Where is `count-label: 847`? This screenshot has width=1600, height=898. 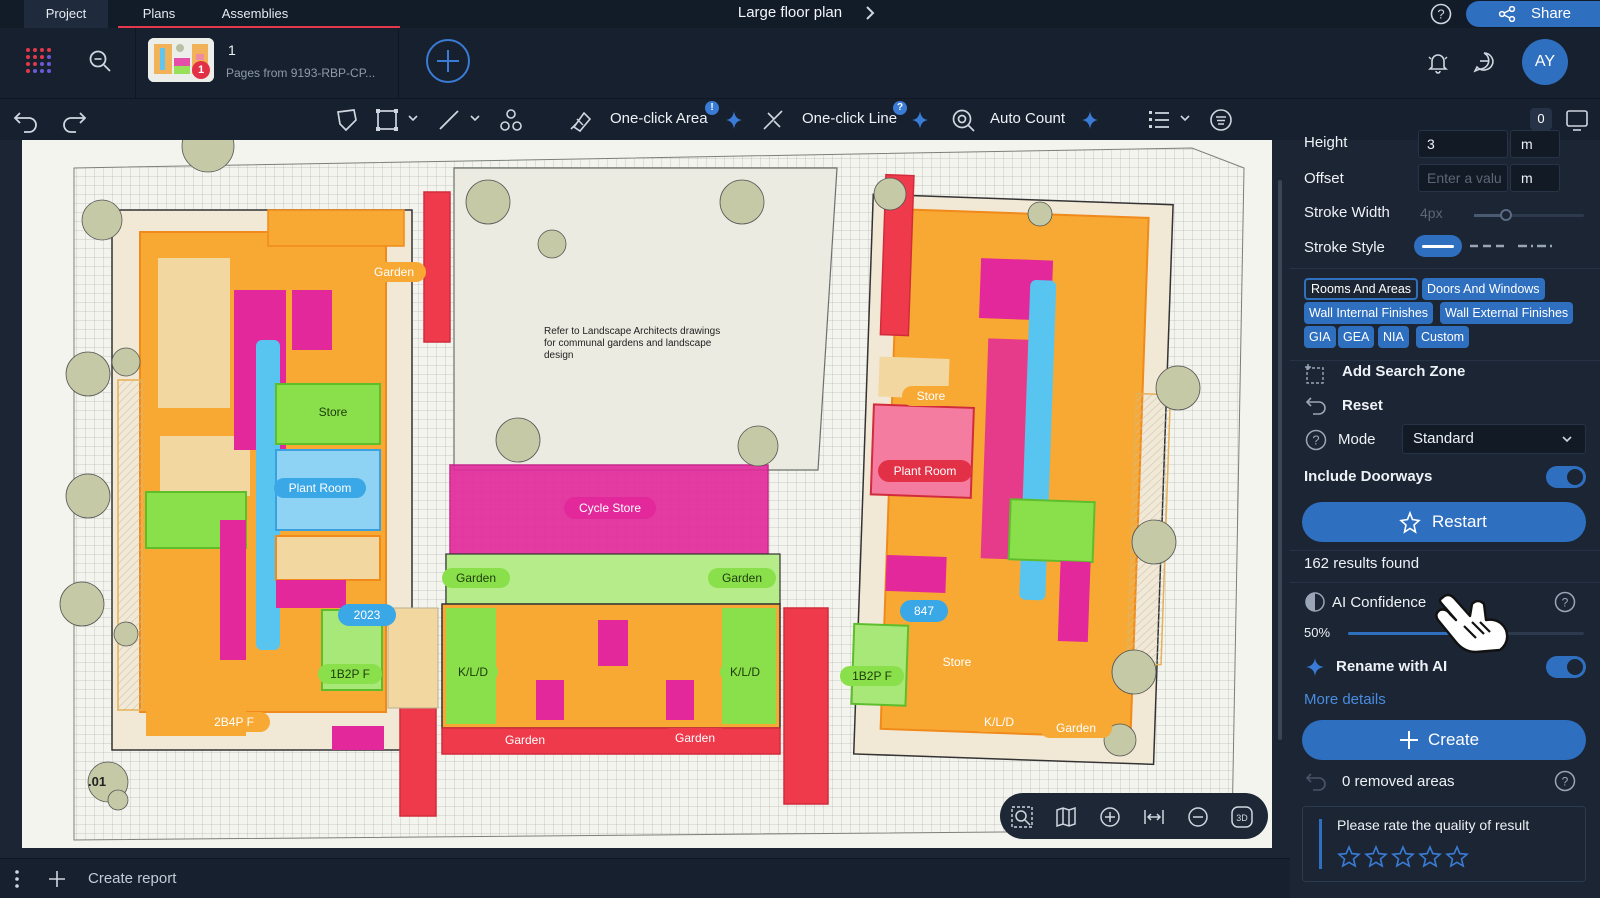
count-label: 847 is located at coordinates (924, 611).